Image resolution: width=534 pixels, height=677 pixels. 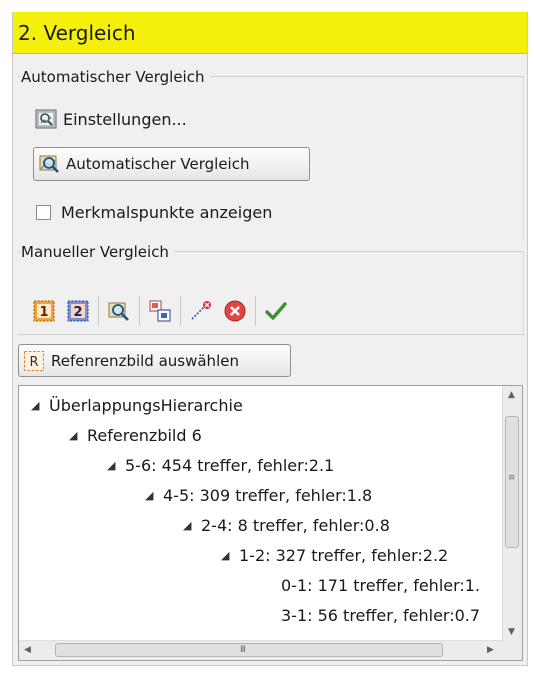 I want to click on cancel-icon, so click(x=235, y=311).